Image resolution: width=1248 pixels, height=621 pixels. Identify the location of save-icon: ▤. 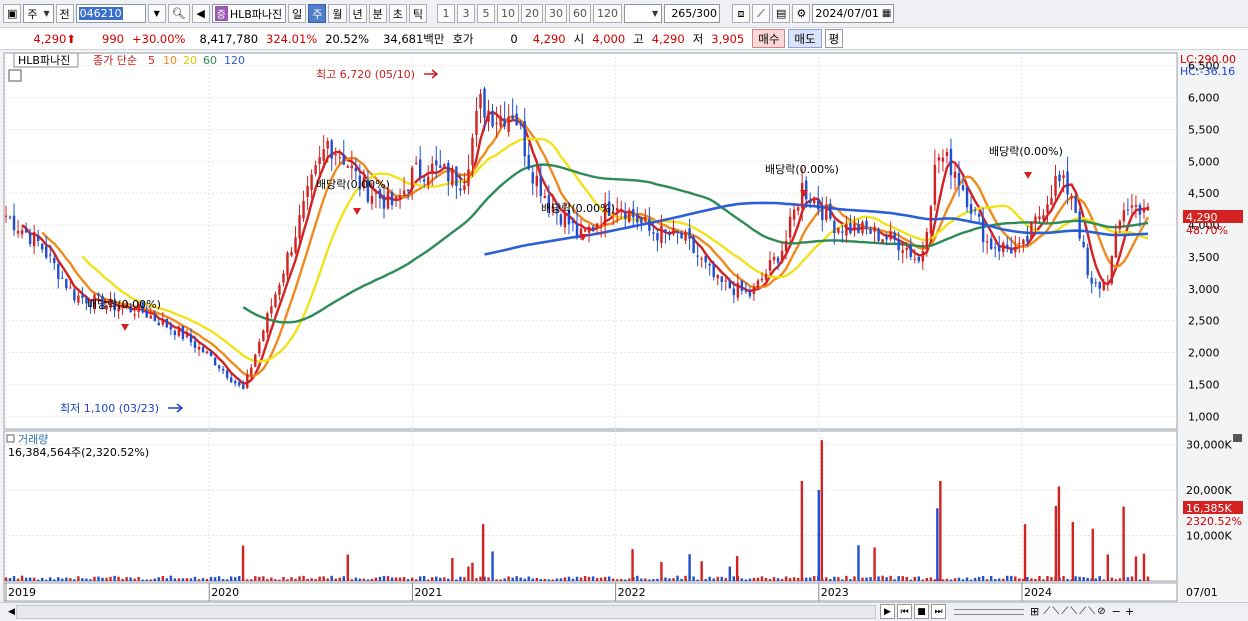
(781, 13).